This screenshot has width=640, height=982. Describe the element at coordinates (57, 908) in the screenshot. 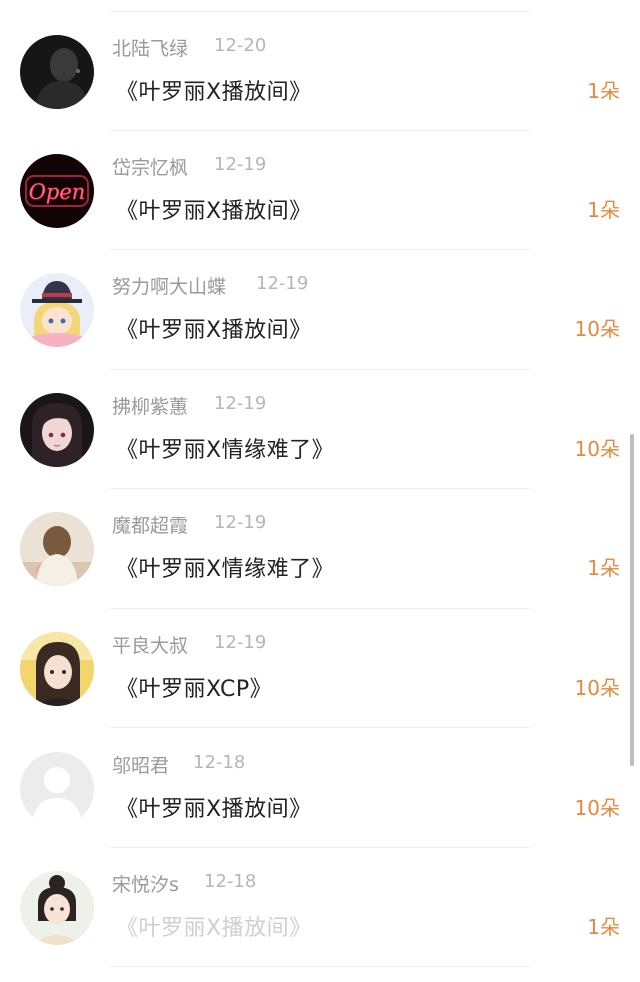

I see `girl-bun-hair-avatar` at that location.